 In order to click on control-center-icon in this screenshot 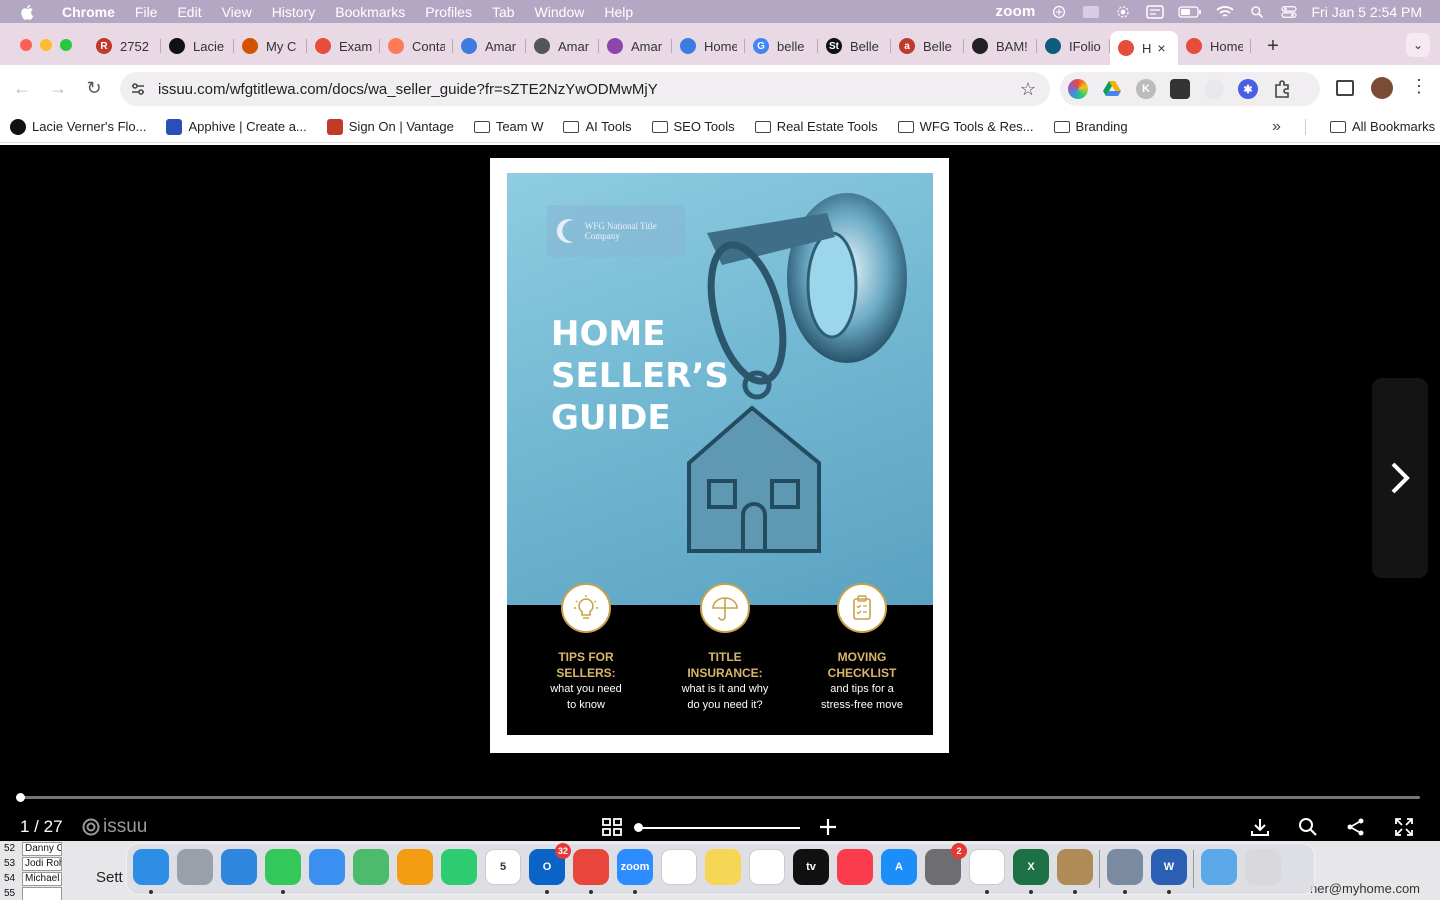, I will do `click(1289, 12)`.